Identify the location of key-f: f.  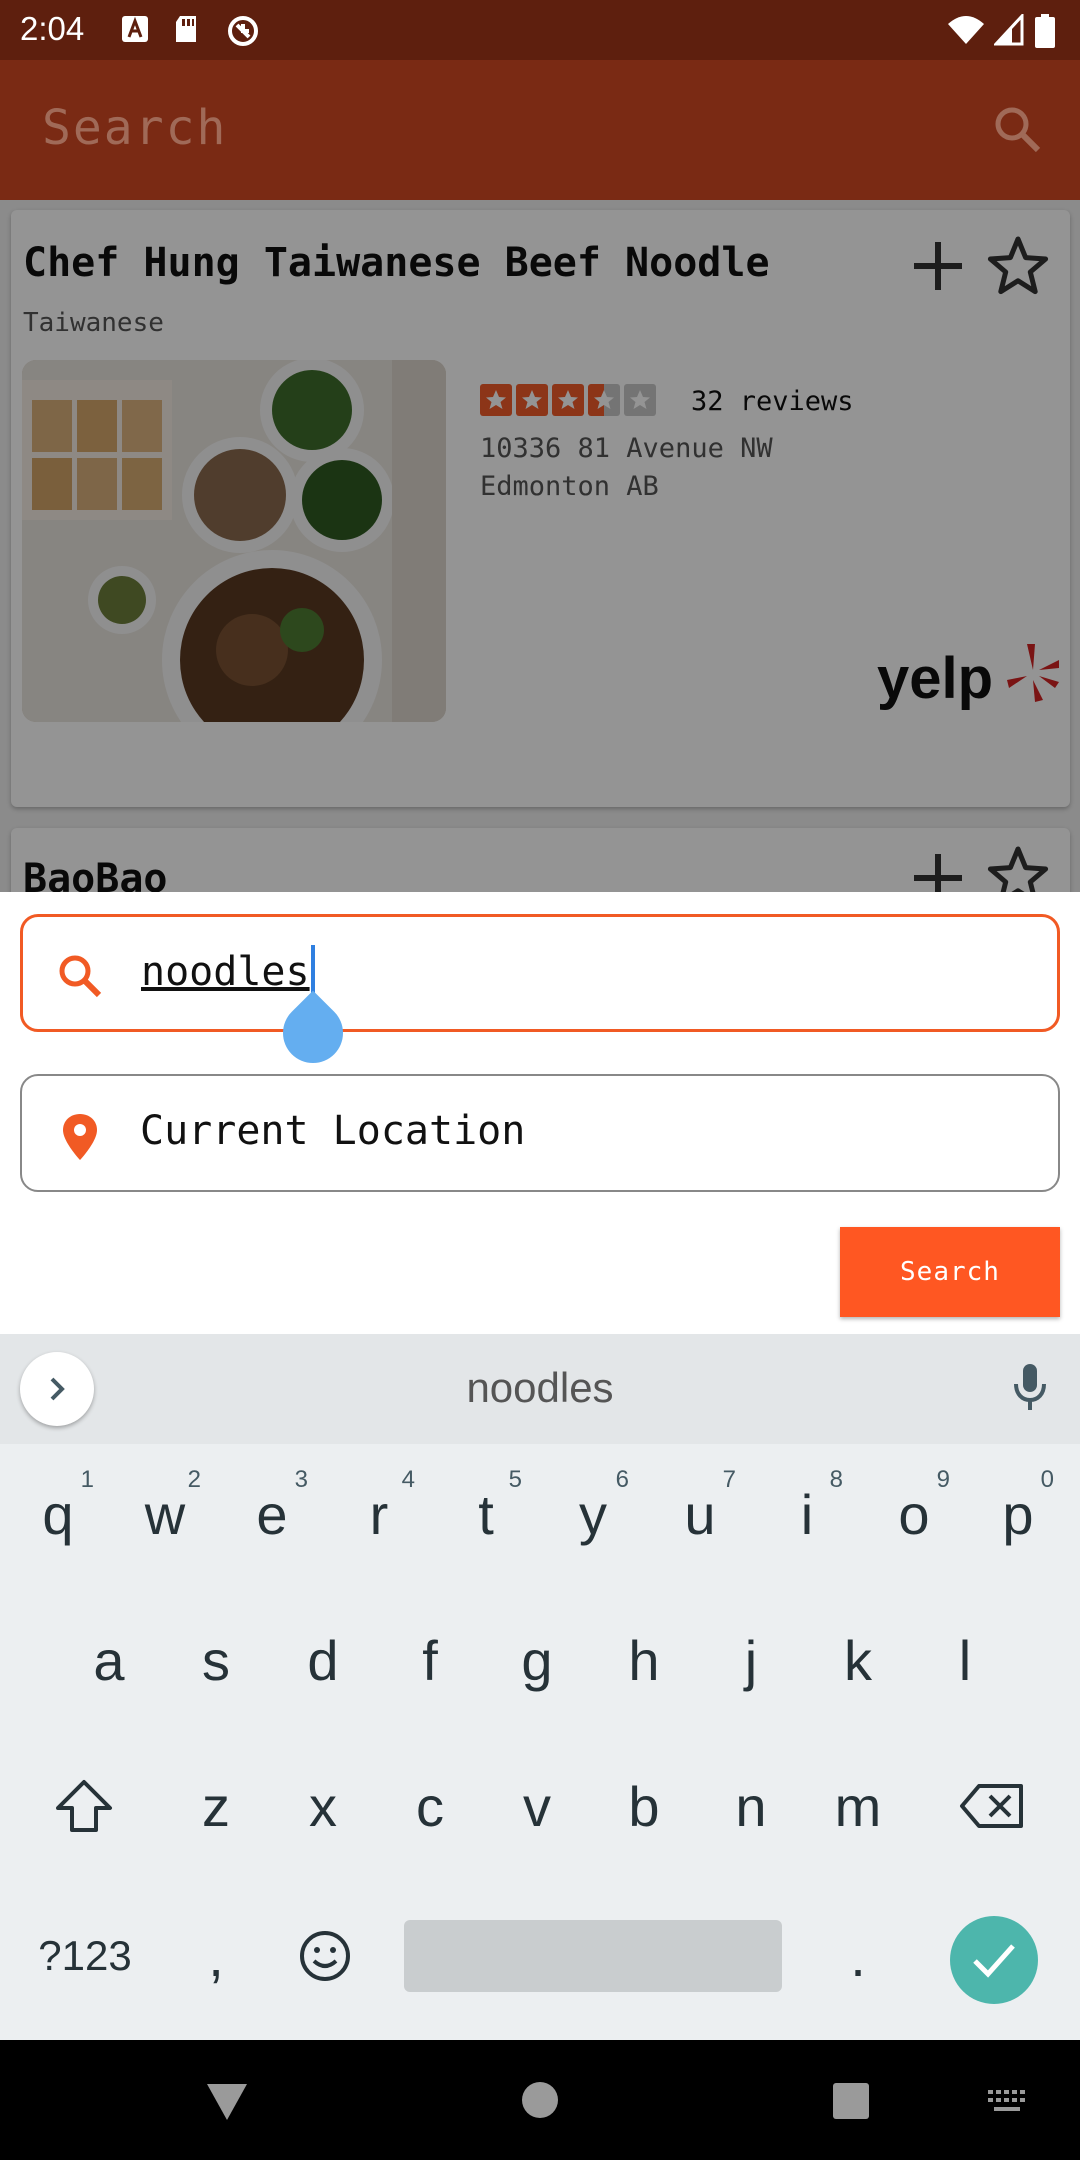
(430, 1660).